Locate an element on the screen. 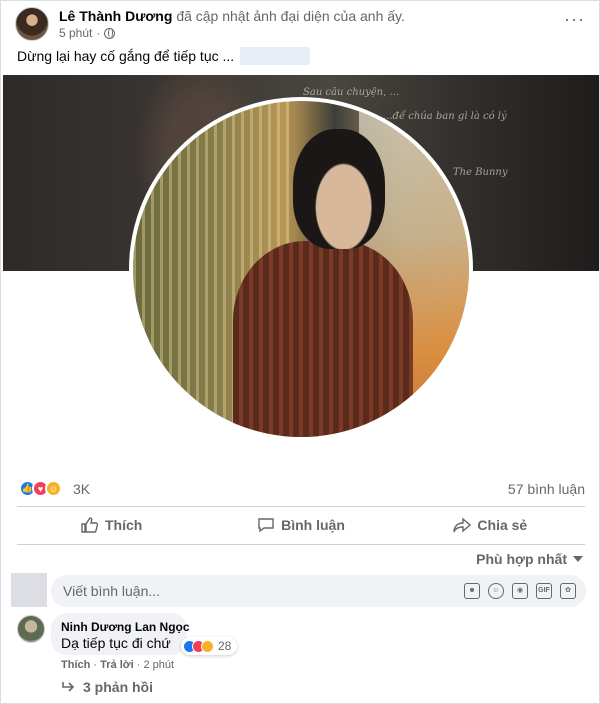 The image size is (600, 704). replies-count: 3 phản hồi is located at coordinates (118, 687).